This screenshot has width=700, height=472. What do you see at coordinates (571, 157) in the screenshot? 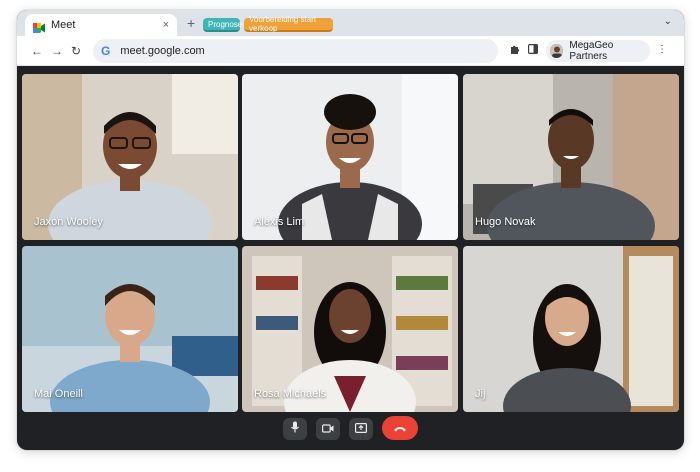
I see `participant-tile: Hugo Novak` at bounding box center [571, 157].